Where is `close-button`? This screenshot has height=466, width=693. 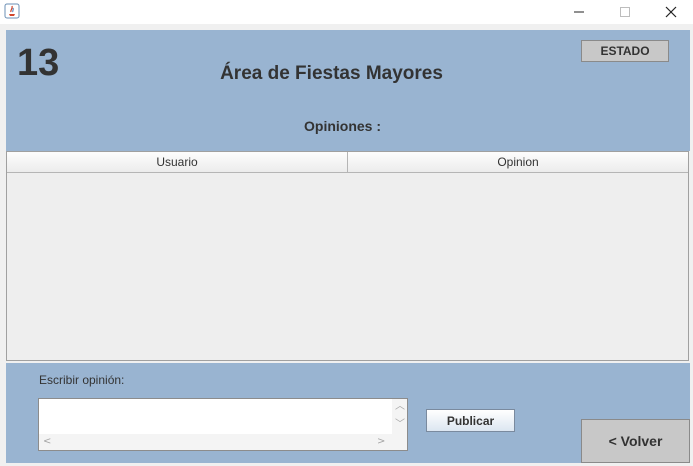
close-button is located at coordinates (670, 12).